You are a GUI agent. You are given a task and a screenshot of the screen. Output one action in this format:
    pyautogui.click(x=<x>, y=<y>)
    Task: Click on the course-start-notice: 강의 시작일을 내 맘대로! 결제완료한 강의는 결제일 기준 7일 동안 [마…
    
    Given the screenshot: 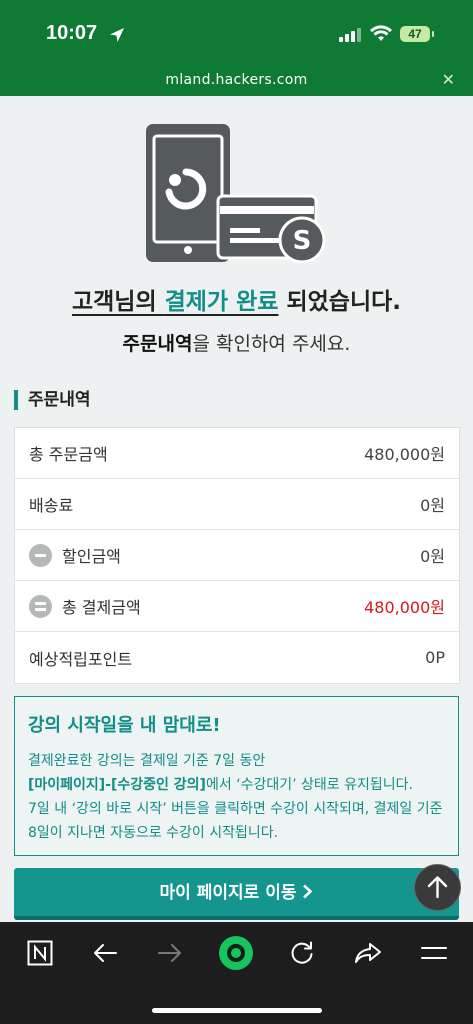 What is the action you would take?
    pyautogui.click(x=236, y=776)
    